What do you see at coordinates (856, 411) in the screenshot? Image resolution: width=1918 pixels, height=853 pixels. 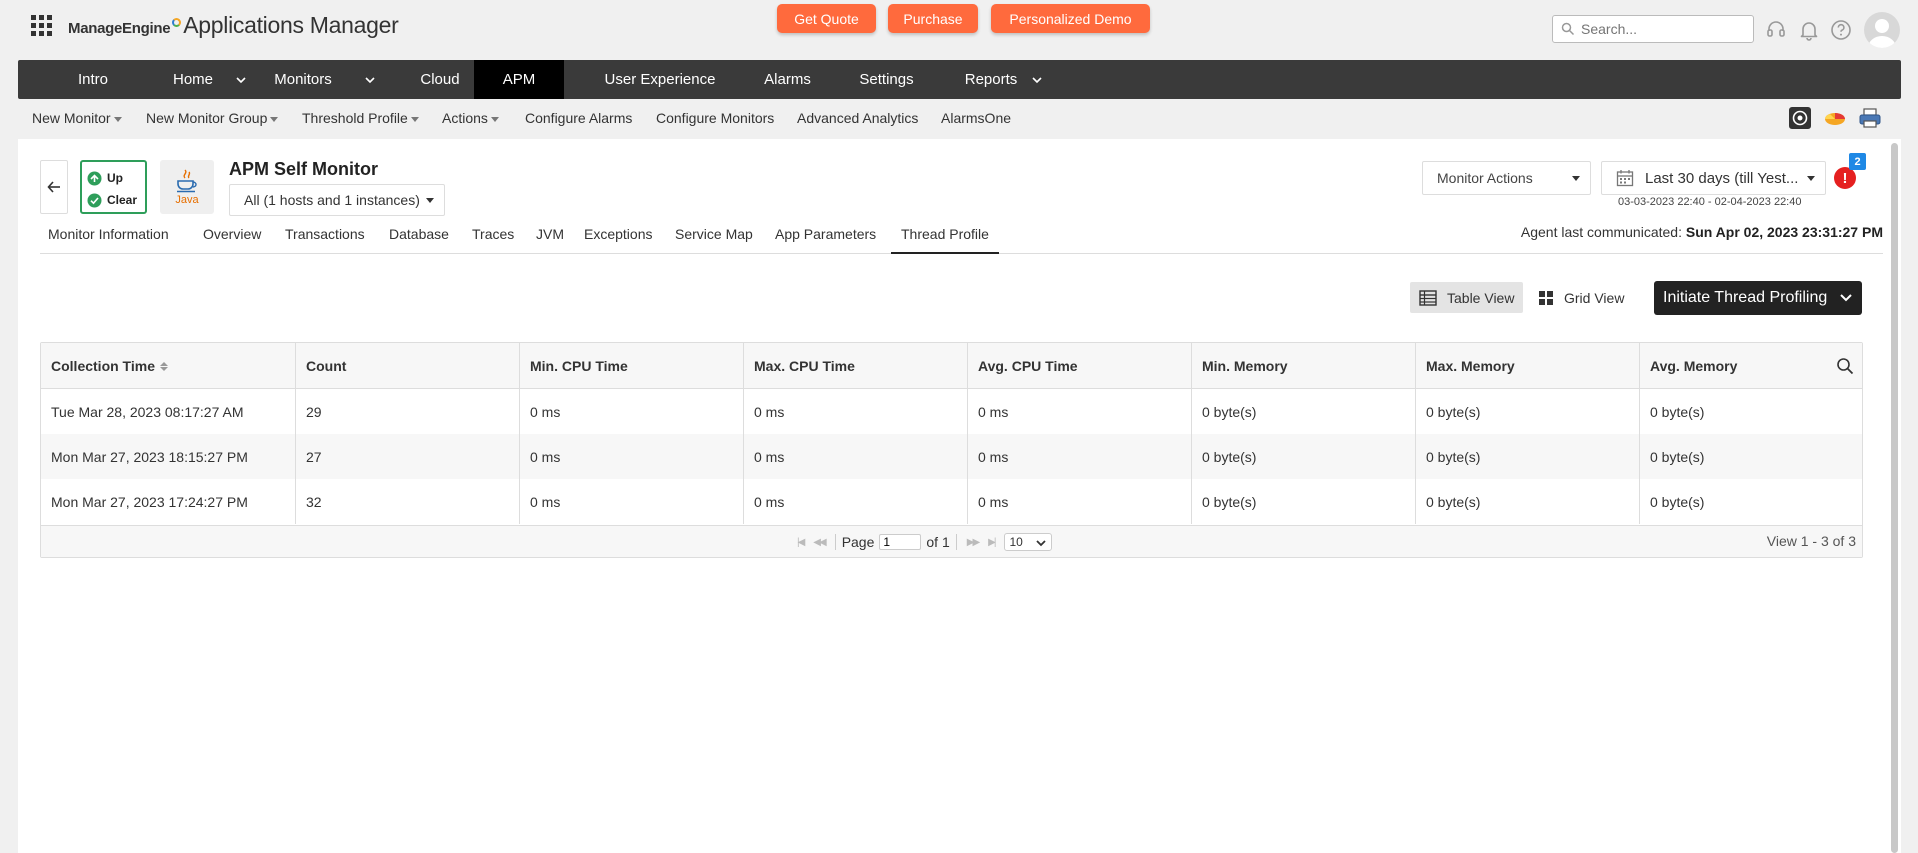 I see `cell-max-cpu-time: 0 ms` at bounding box center [856, 411].